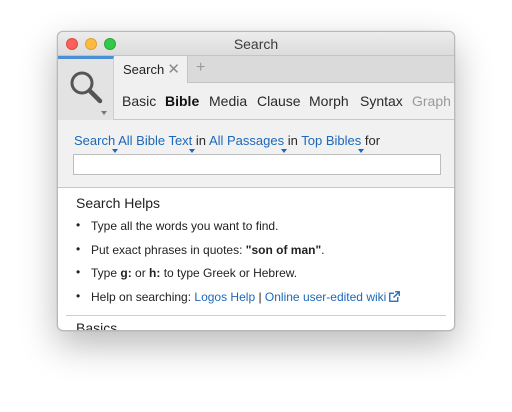 This screenshot has width=512, height=412. I want to click on basics-heading: Basics, so click(97, 325).